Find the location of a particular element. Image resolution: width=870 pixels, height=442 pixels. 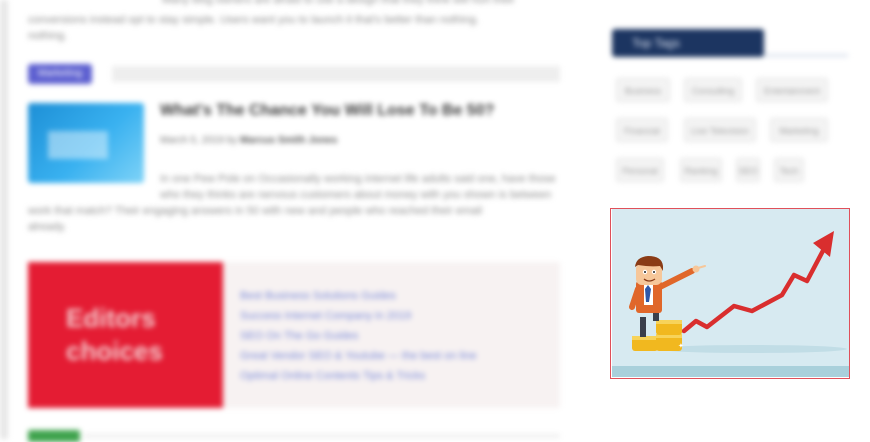

tag-live-television: Live Television is located at coordinates (720, 130).